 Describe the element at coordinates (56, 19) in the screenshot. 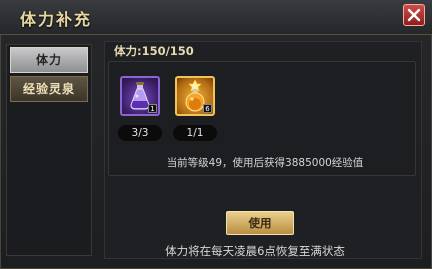

I see `dialog-title: 体力补充` at that location.